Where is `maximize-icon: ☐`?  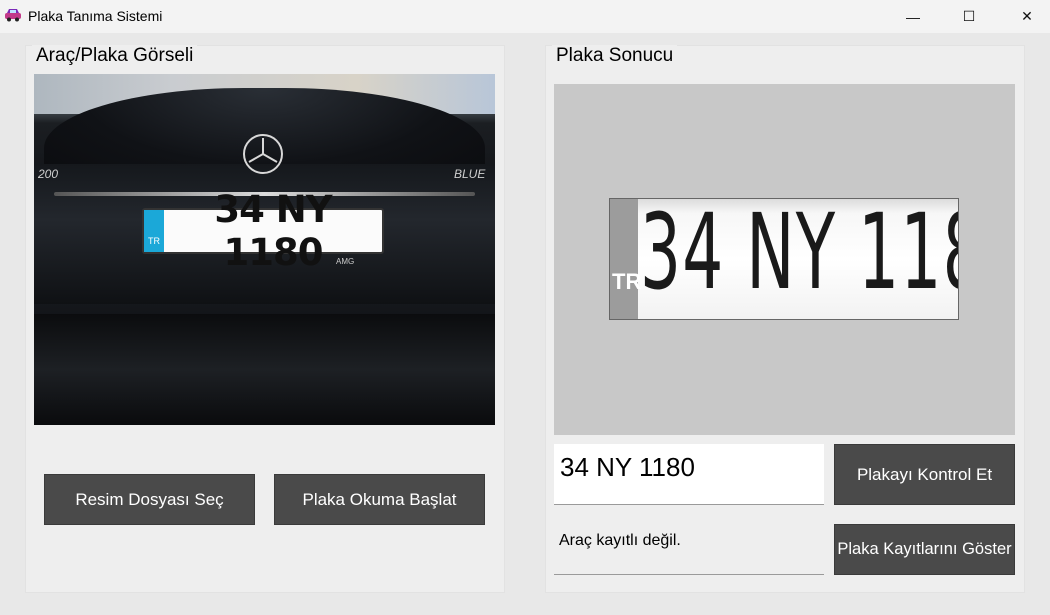 maximize-icon: ☐ is located at coordinates (969, 16).